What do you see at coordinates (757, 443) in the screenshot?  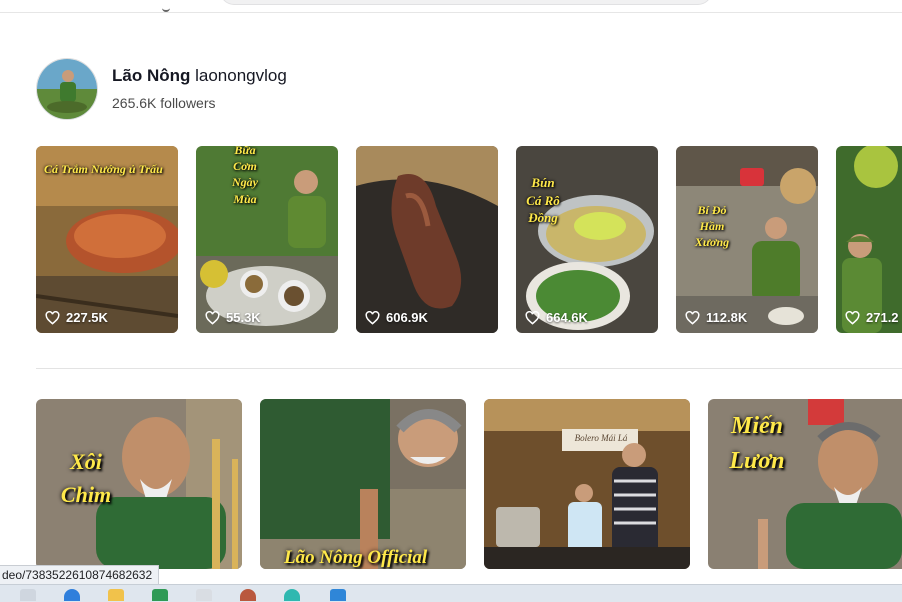 I see `card-caption: Miến Lươn` at bounding box center [757, 443].